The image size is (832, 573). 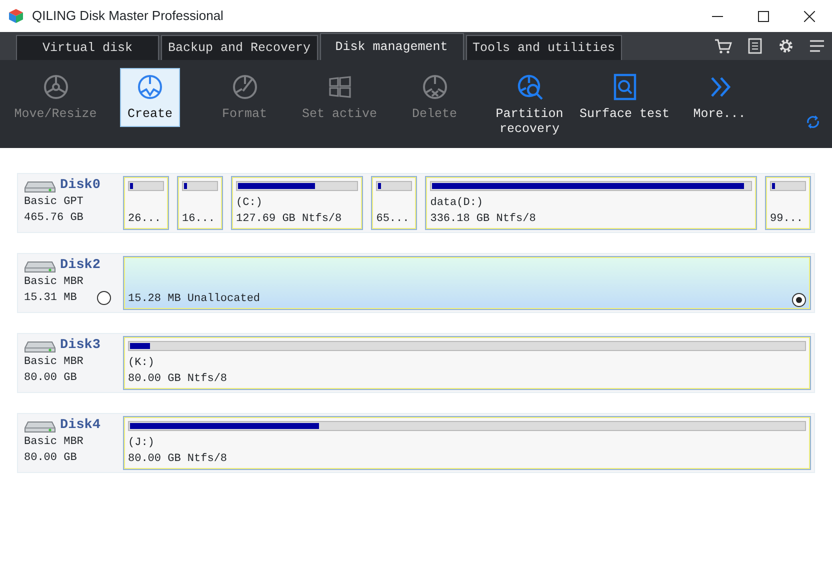 I want to click on partition-label: (C:), so click(x=250, y=203).